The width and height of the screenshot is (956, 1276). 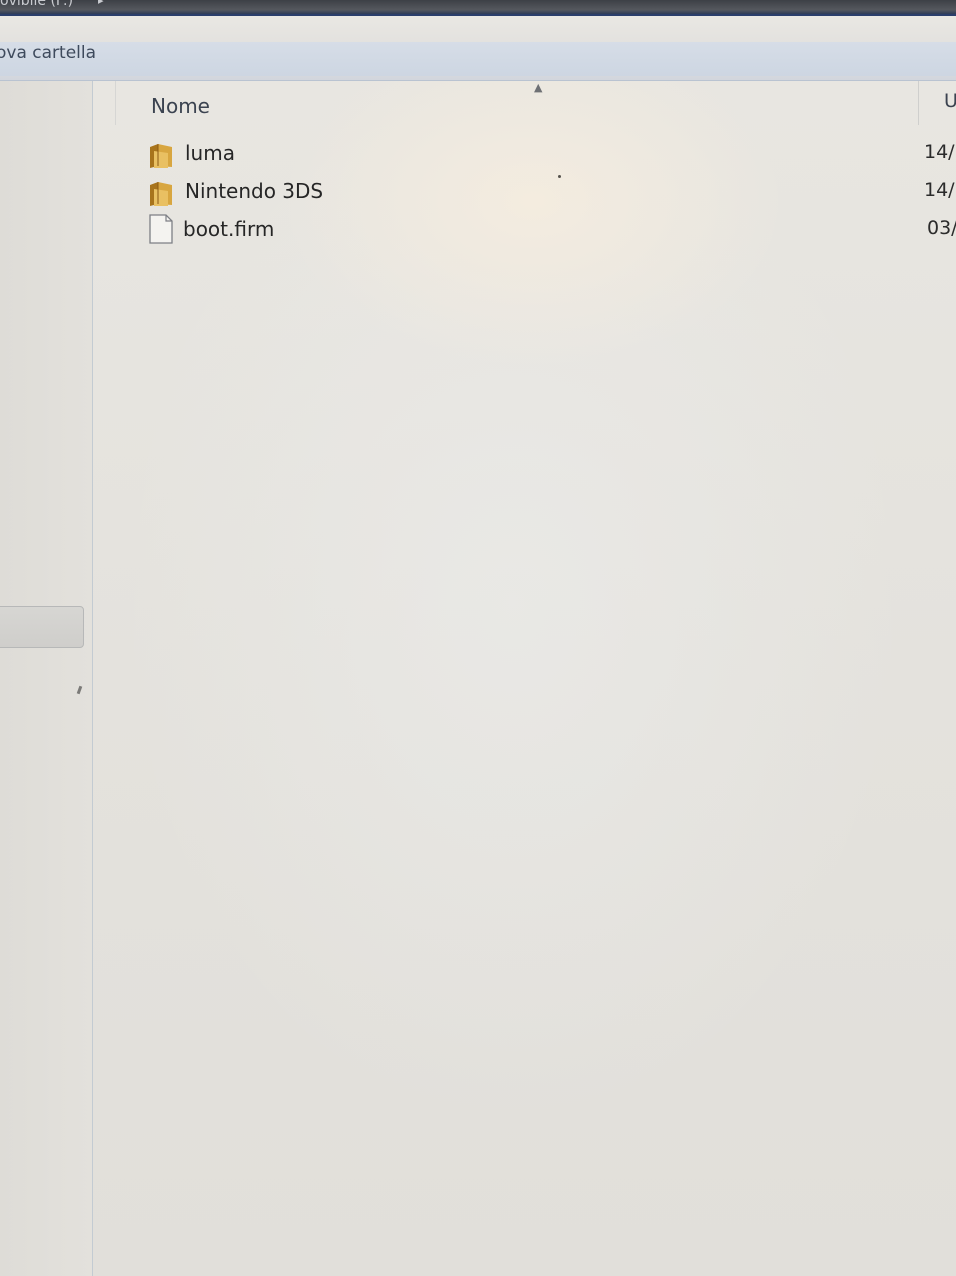 I want to click on chevron-right-icon: ▸, so click(x=101, y=3).